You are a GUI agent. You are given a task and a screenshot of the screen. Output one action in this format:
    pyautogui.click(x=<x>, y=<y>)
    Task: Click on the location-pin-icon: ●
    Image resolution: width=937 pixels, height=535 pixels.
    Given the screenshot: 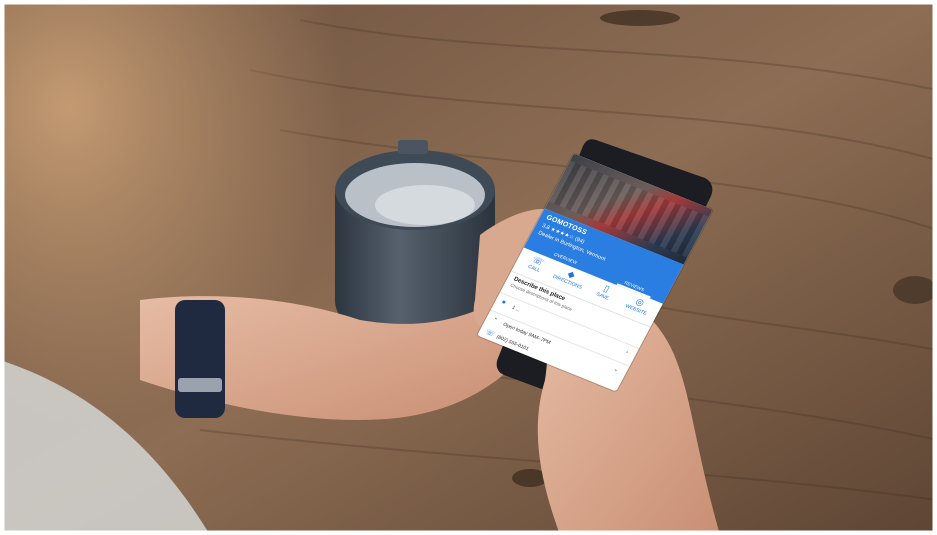 What is the action you would take?
    pyautogui.click(x=504, y=302)
    